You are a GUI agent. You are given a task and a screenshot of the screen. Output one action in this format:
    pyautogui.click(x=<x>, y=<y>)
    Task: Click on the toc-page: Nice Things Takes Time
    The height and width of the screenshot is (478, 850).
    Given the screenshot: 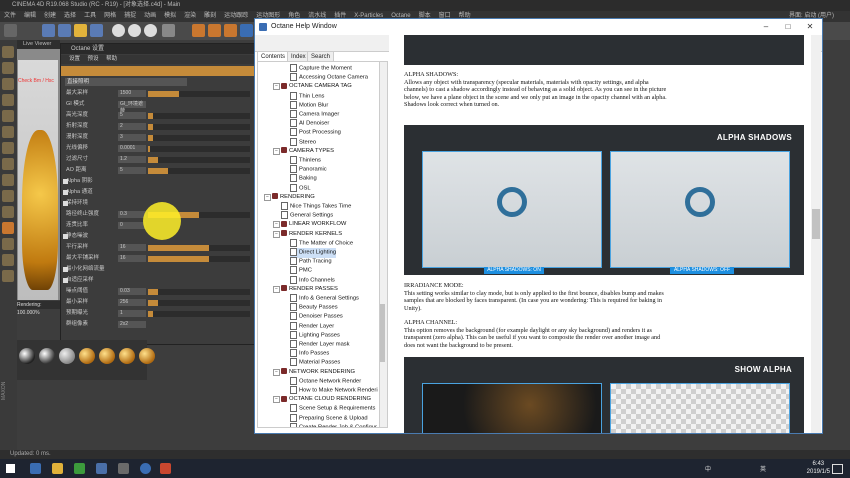 What is the action you would take?
    pyautogui.click(x=316, y=207)
    